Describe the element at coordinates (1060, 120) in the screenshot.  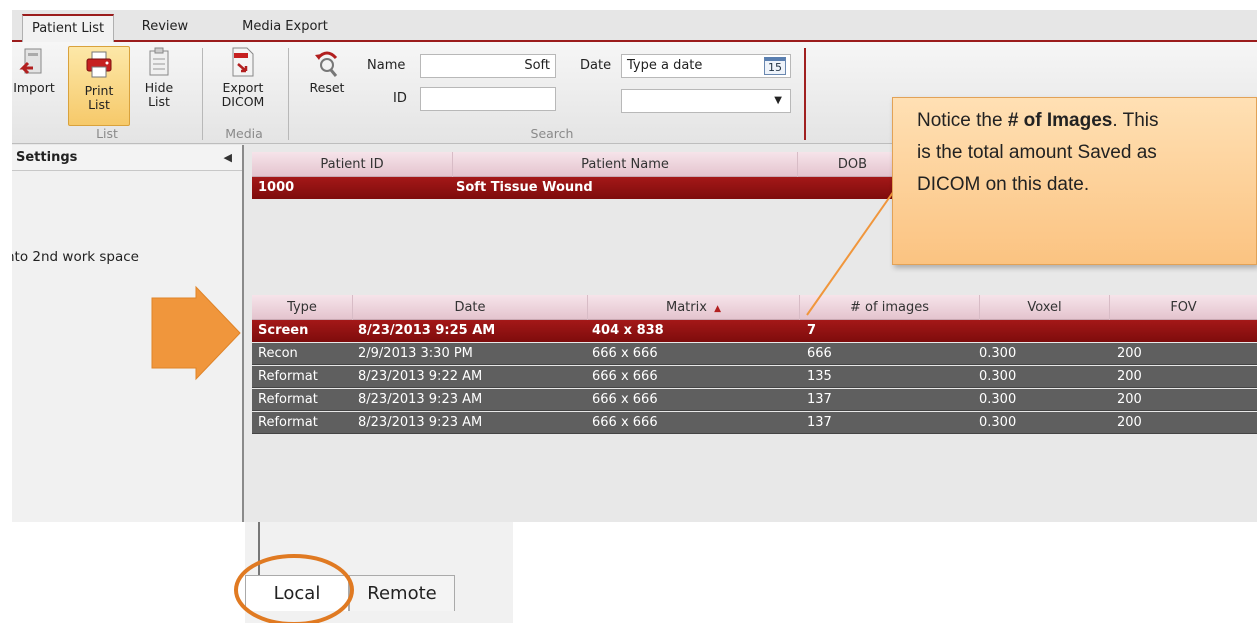
I see `callout-emphasis: # of Images` at that location.